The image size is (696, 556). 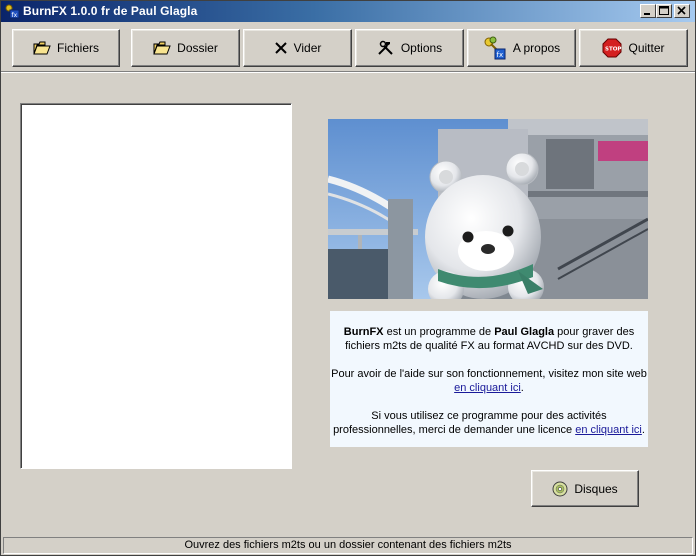 I want to click on disques-button: Disques, so click(x=585, y=488).